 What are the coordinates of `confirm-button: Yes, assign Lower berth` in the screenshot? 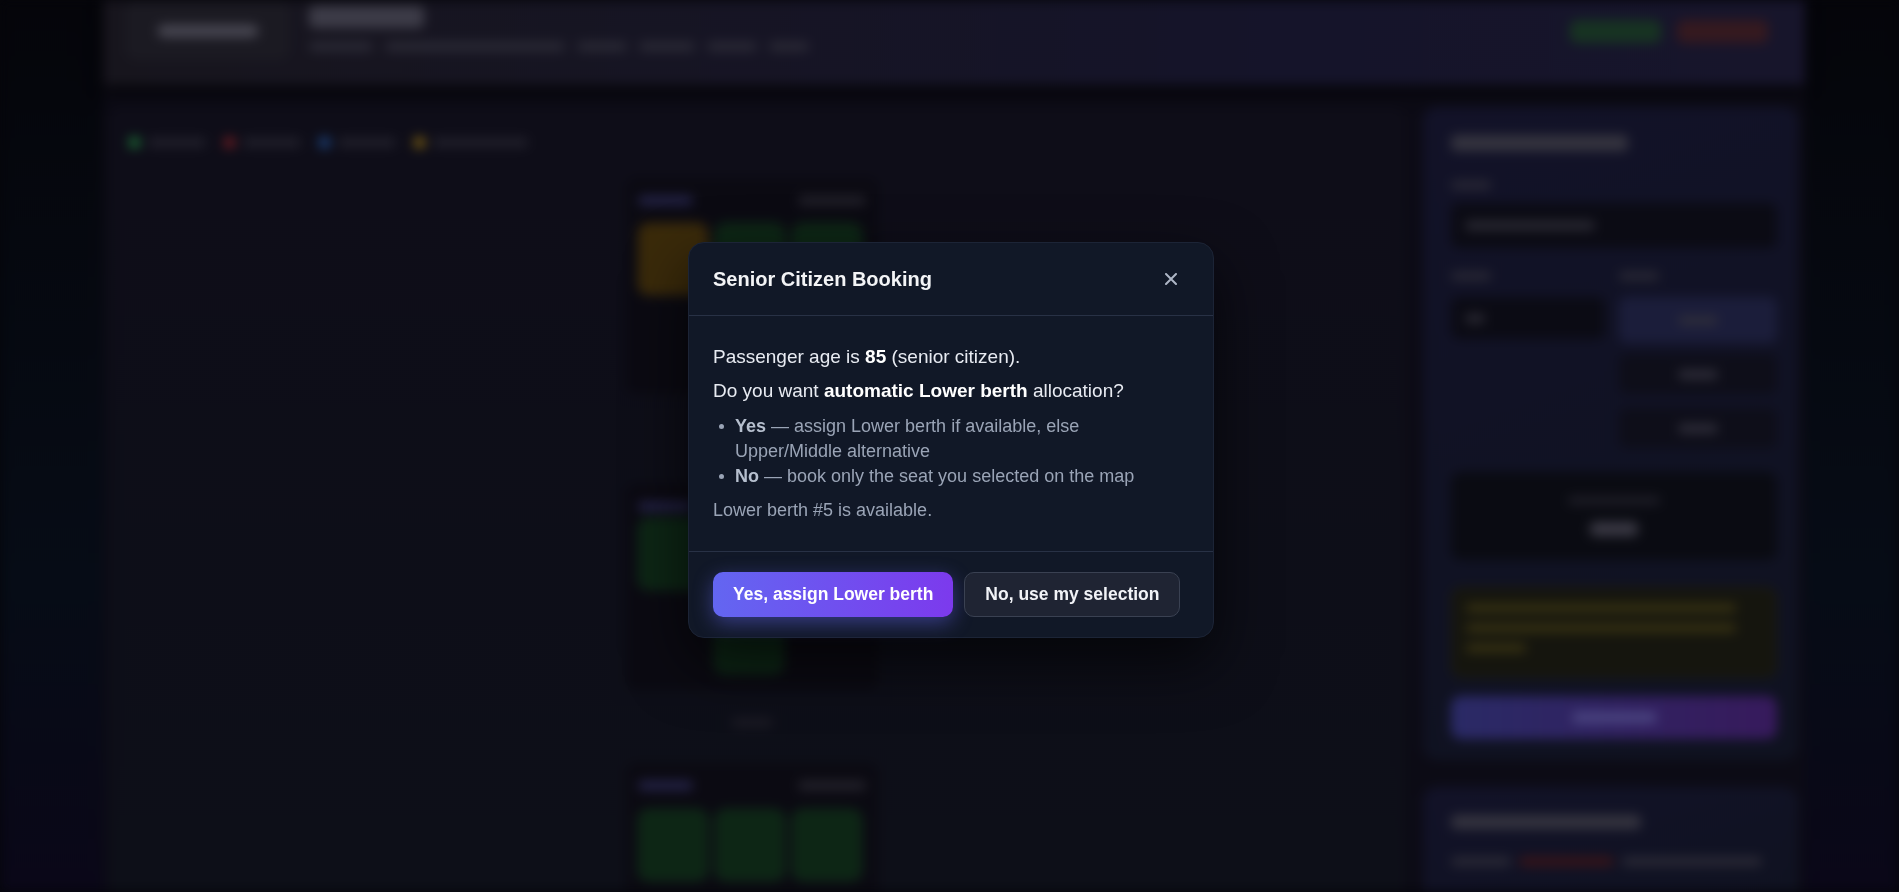 It's located at (833, 594).